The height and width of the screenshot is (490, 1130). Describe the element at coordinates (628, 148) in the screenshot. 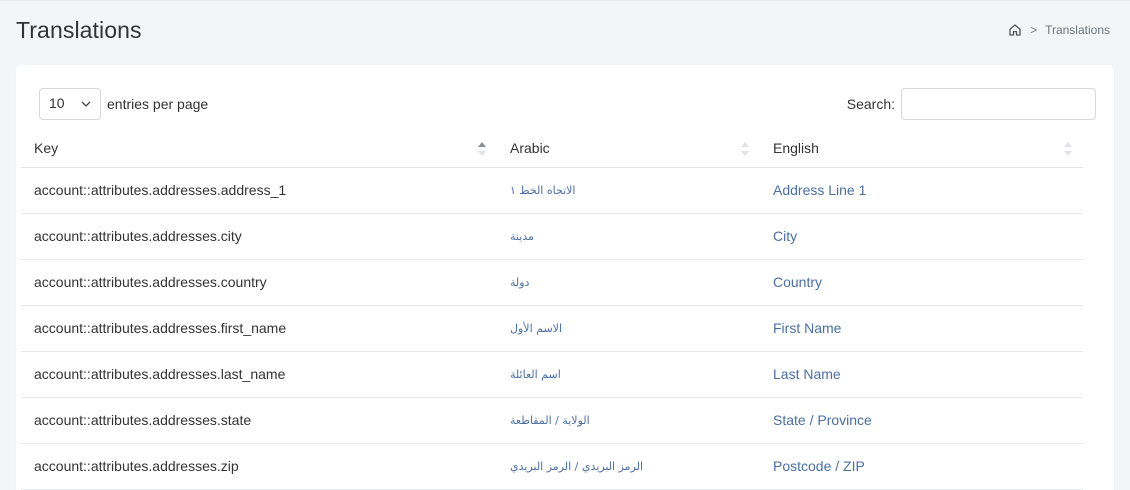

I see `column-header-arabic: Arabic` at that location.